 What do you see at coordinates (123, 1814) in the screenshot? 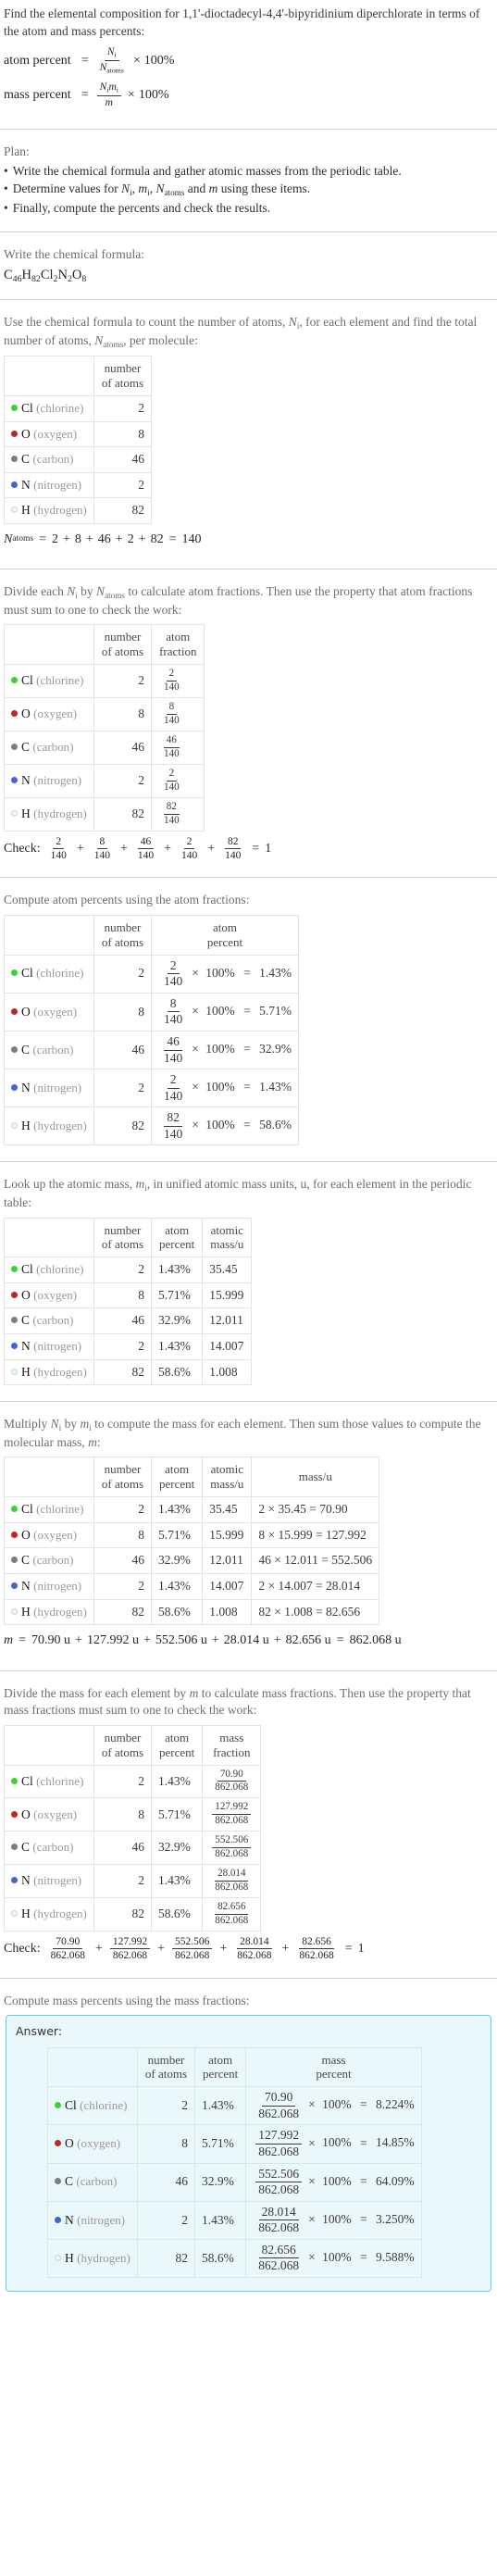
I see `atom-count: 8` at bounding box center [123, 1814].